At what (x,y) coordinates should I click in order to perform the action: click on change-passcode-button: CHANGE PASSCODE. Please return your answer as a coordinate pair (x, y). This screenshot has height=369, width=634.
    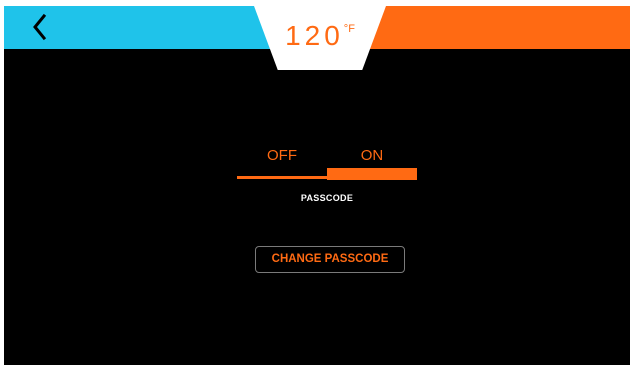
    Looking at the image, I should click on (330, 259).